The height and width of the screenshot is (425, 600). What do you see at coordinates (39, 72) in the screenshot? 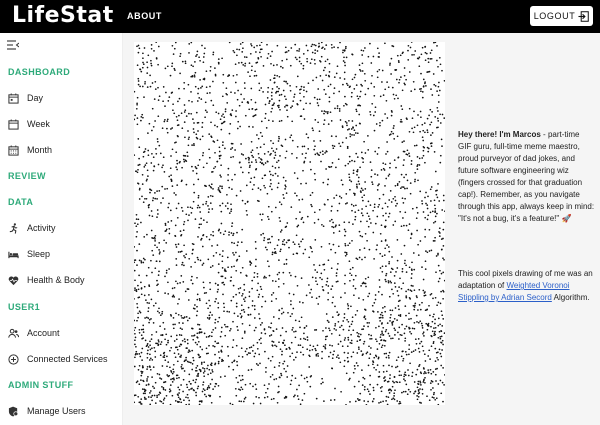
I see `section-dashboard: DASHBOARD` at bounding box center [39, 72].